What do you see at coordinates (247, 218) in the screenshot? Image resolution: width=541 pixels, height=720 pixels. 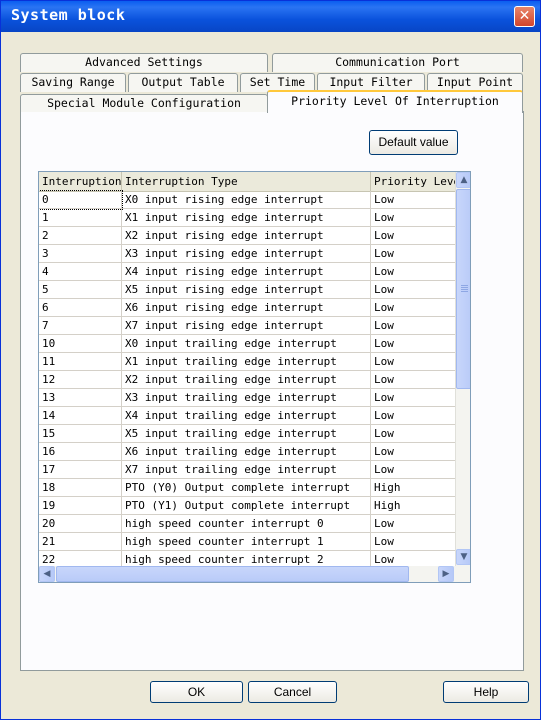 I see `table-row: 1 X1 input rising edge interrupt Low` at bounding box center [247, 218].